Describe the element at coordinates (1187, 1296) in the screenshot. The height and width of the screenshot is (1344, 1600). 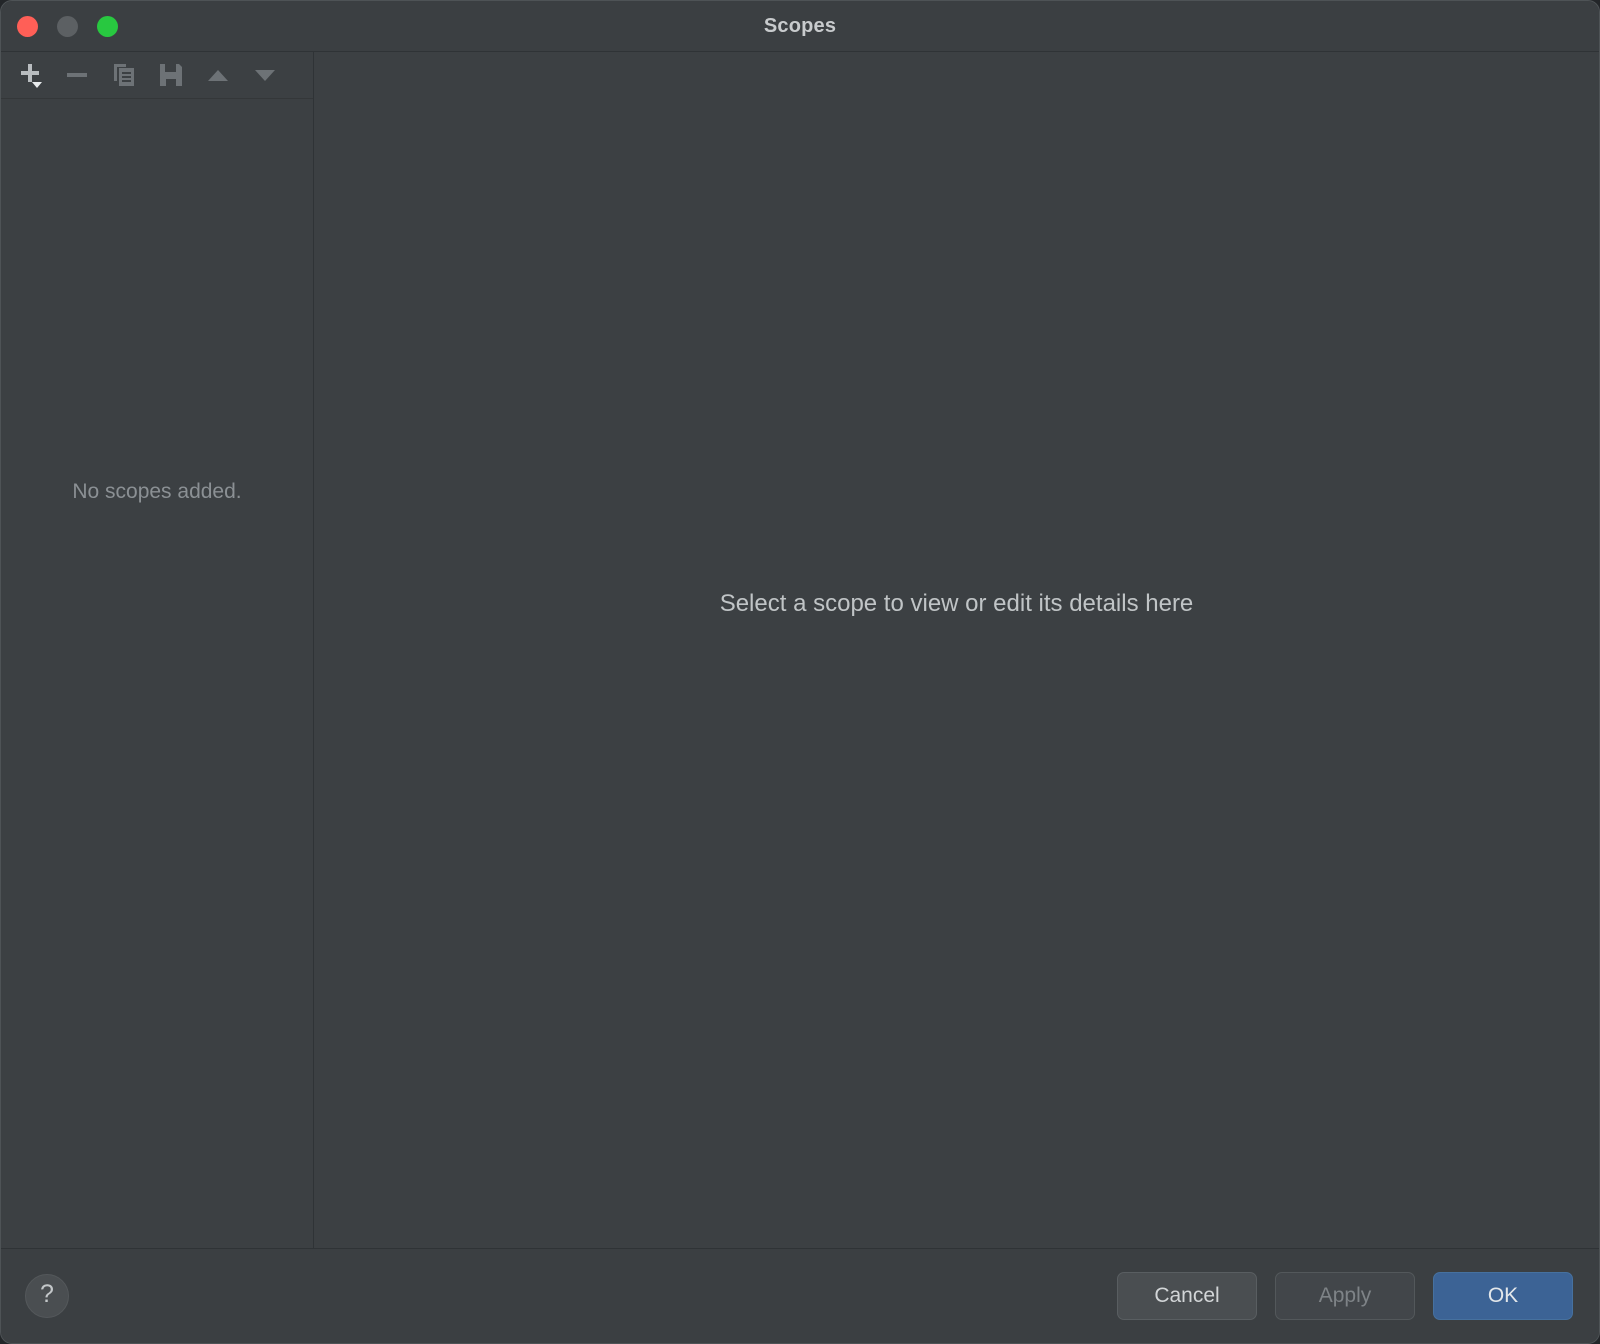
I see `cancel-button: Cancel` at that location.